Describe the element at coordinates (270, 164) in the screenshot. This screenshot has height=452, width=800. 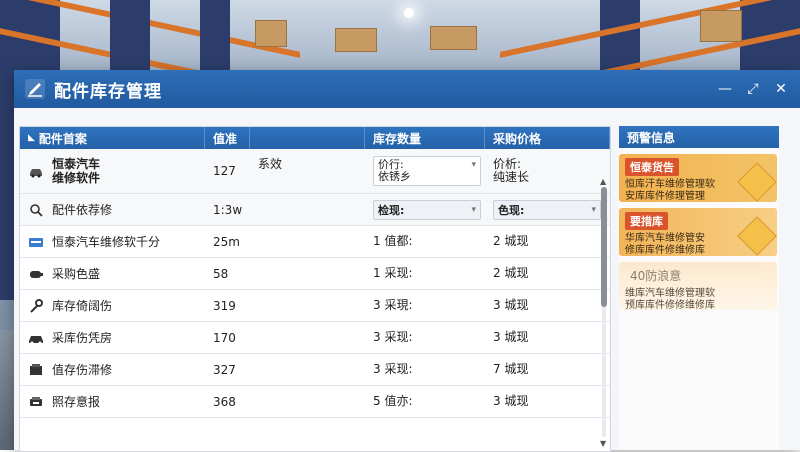
I see `extra-cell: 系效` at that location.